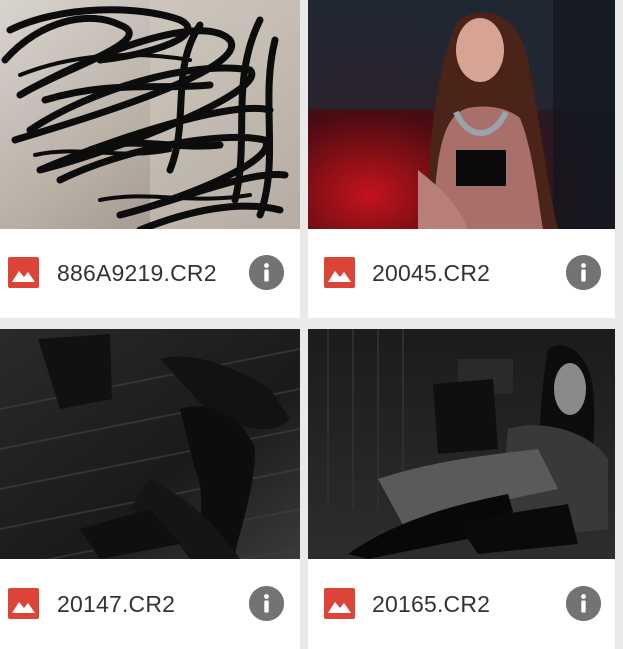 Image resolution: width=623 pixels, height=649 pixels. What do you see at coordinates (116, 604) in the screenshot?
I see `file-name: 20147.CR2` at bounding box center [116, 604].